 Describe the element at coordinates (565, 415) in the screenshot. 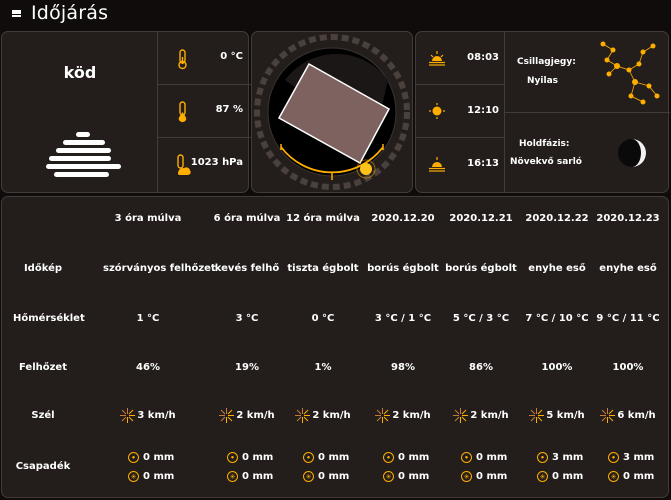

I see `wind-speed: 5 km/h` at that location.